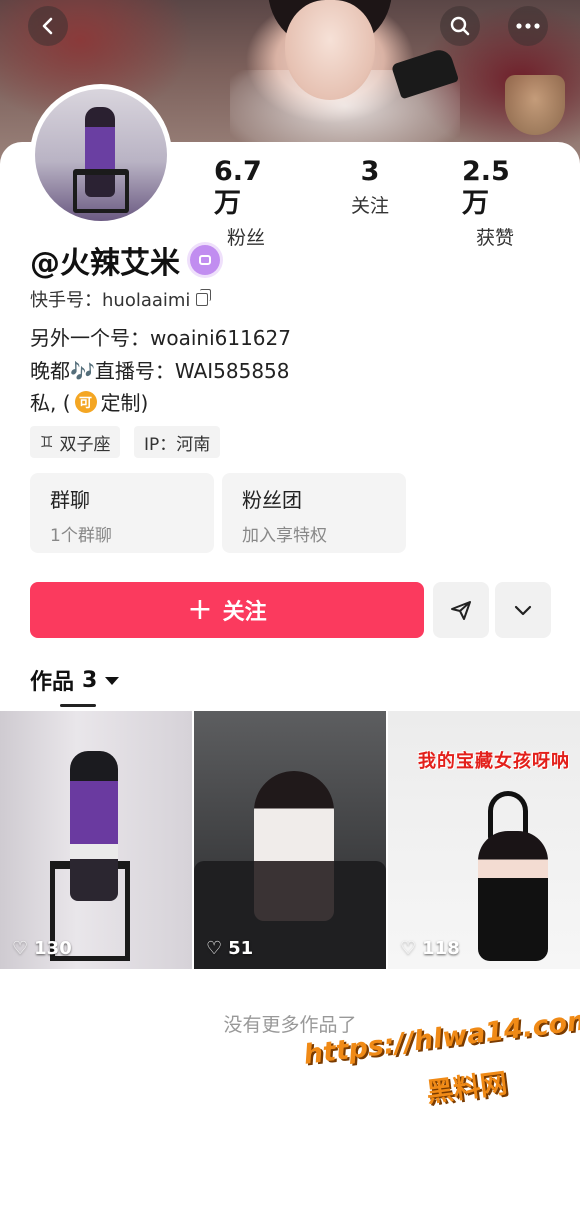  I want to click on follow-button: + 关注, so click(227, 610).